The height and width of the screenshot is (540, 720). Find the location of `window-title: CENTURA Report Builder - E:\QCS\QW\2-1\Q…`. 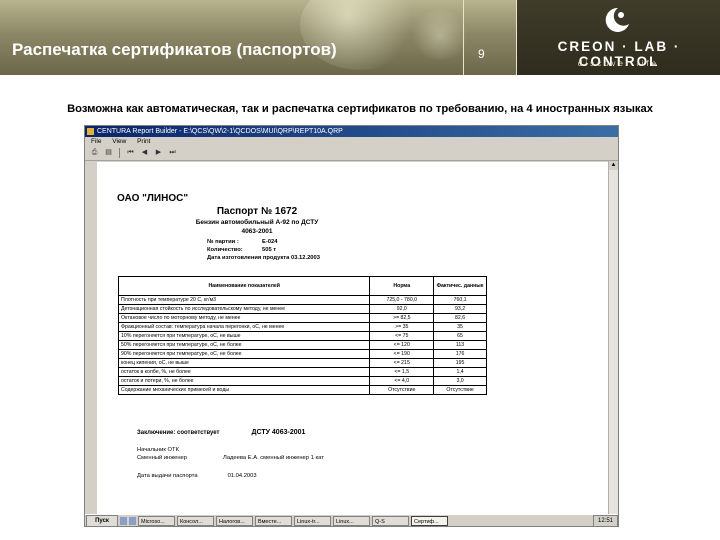

window-title: CENTURA Report Builder - E:\QCS\QW\2-1\Q… is located at coordinates (220, 131).